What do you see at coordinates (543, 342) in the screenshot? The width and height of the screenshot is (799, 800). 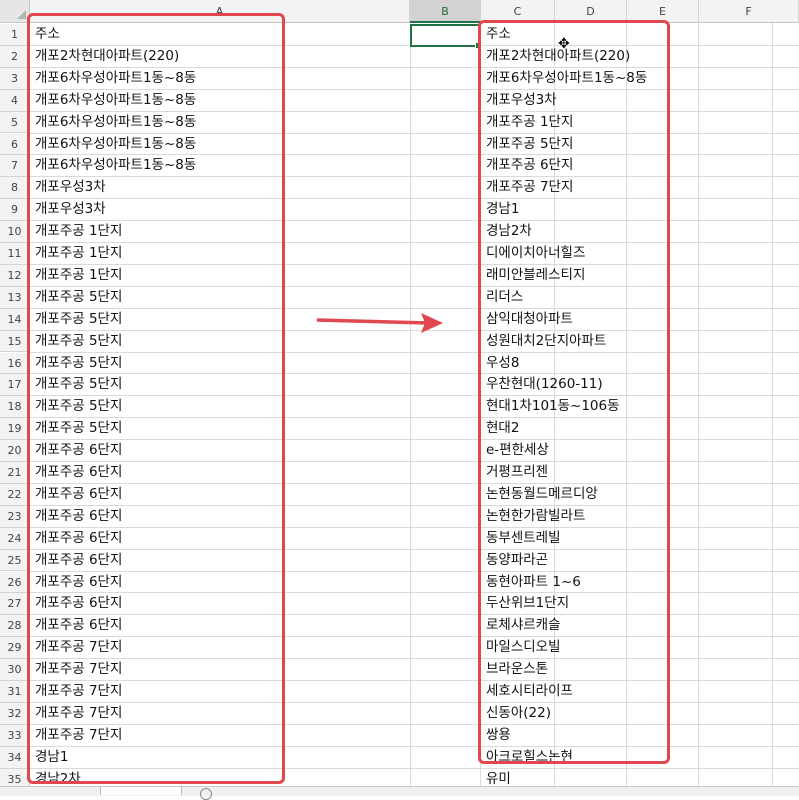 I see `cell-column-c: 성원대치2단지아파트` at bounding box center [543, 342].